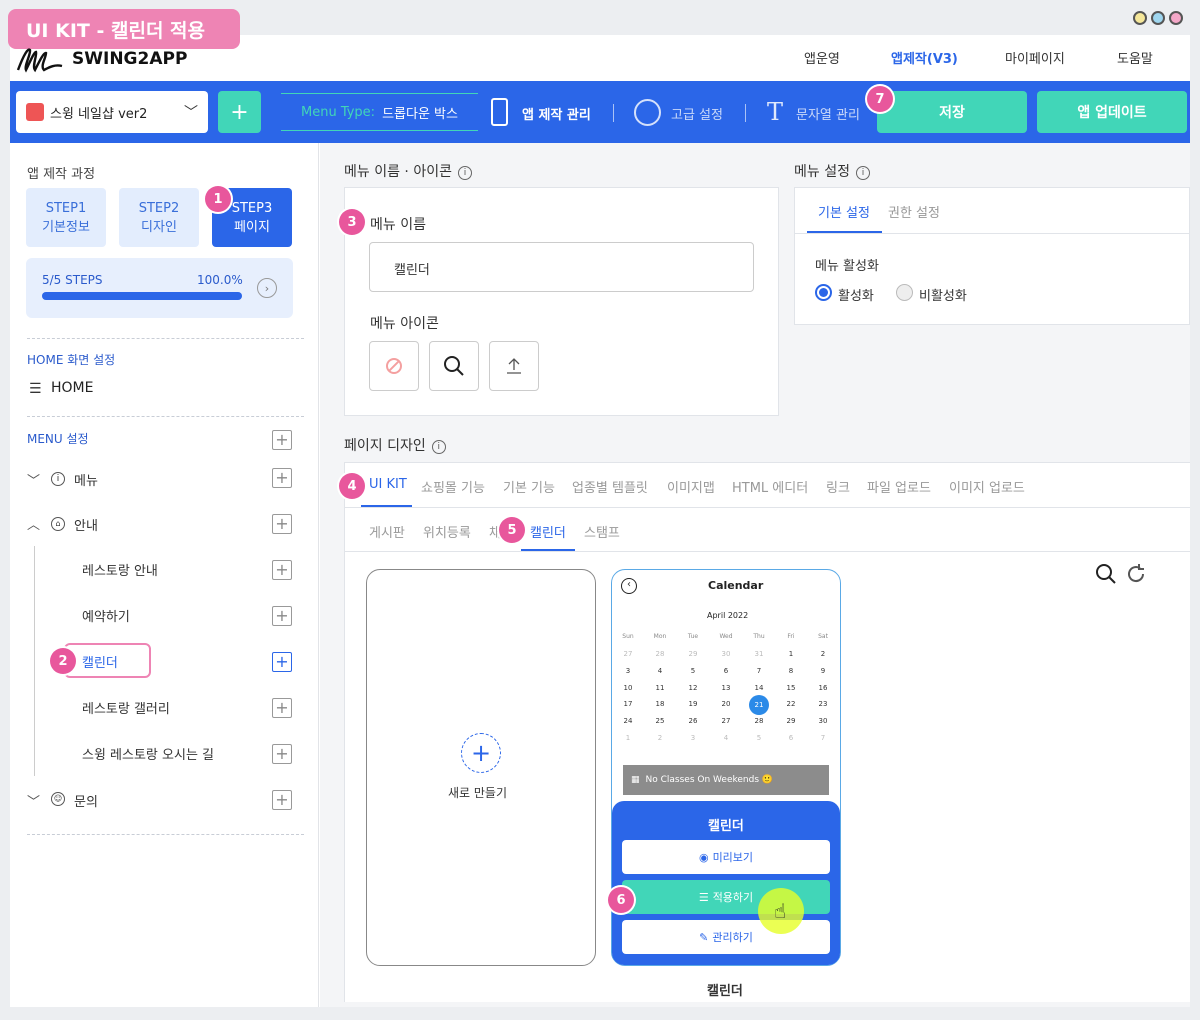  Describe the element at coordinates (693, 704) in the screenshot. I see `calendar-day: 19` at that location.